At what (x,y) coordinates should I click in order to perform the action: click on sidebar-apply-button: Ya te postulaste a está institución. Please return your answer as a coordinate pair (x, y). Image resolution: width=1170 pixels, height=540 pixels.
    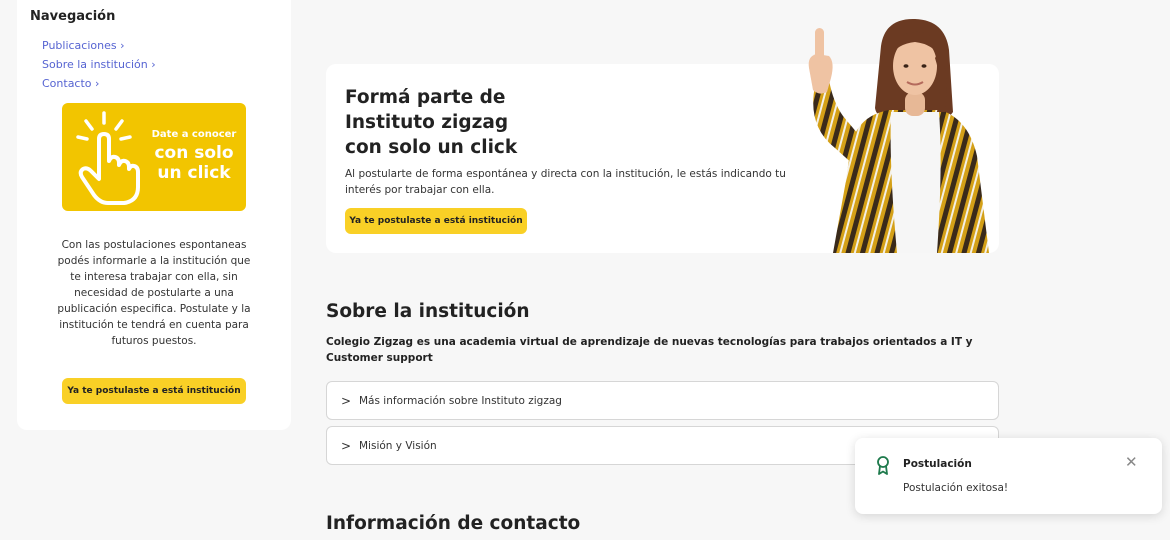
    Looking at the image, I should click on (154, 391).